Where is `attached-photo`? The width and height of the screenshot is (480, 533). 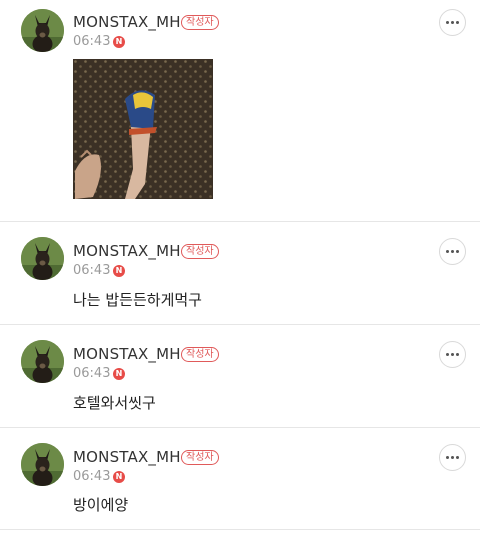 attached-photo is located at coordinates (143, 129).